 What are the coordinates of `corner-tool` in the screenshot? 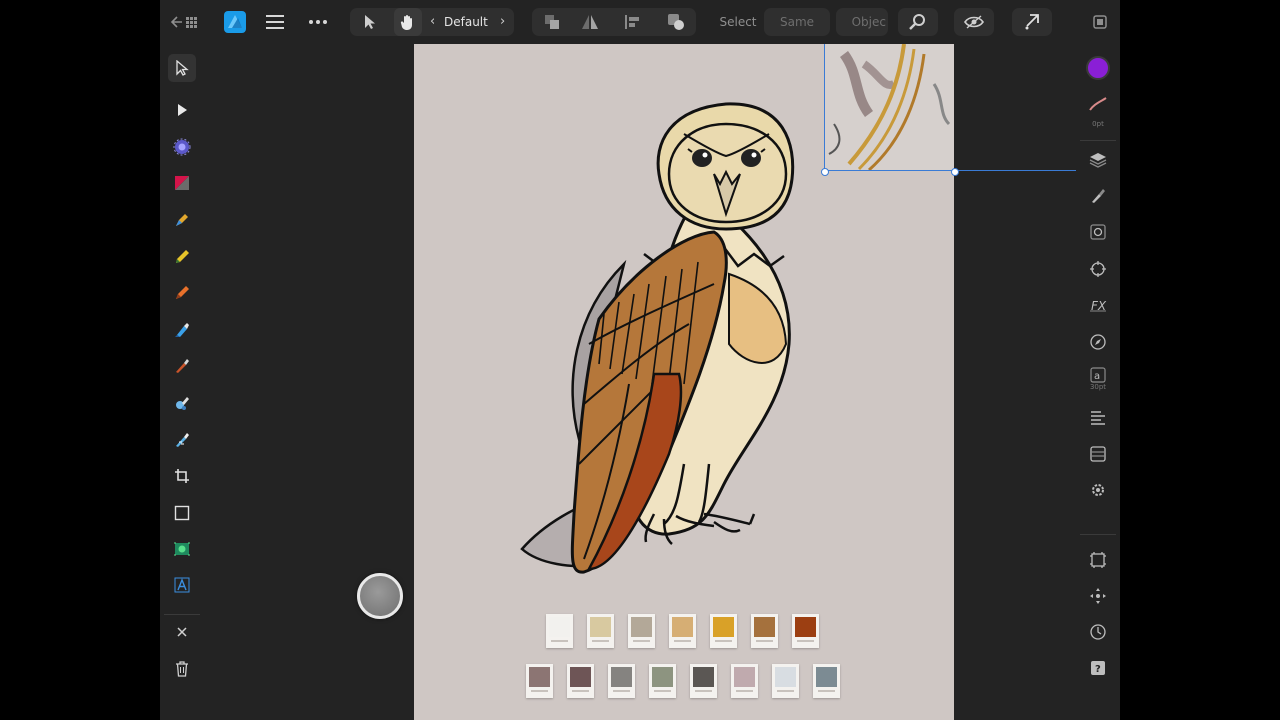 It's located at (182, 147).